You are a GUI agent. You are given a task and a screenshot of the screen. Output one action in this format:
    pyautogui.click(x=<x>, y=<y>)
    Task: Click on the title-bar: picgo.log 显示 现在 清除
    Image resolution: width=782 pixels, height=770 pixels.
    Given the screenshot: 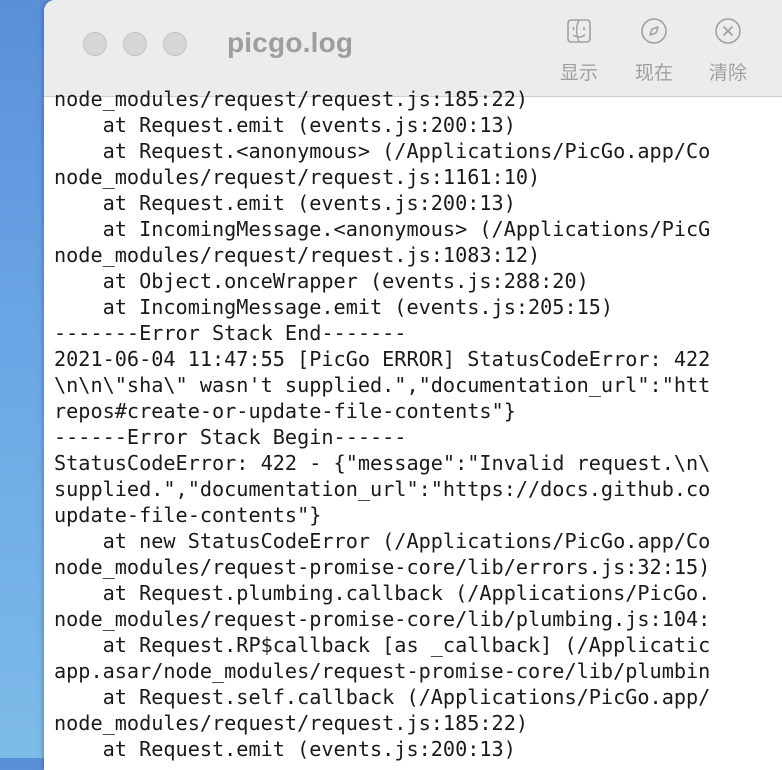 What is the action you would take?
    pyautogui.click(x=413, y=48)
    